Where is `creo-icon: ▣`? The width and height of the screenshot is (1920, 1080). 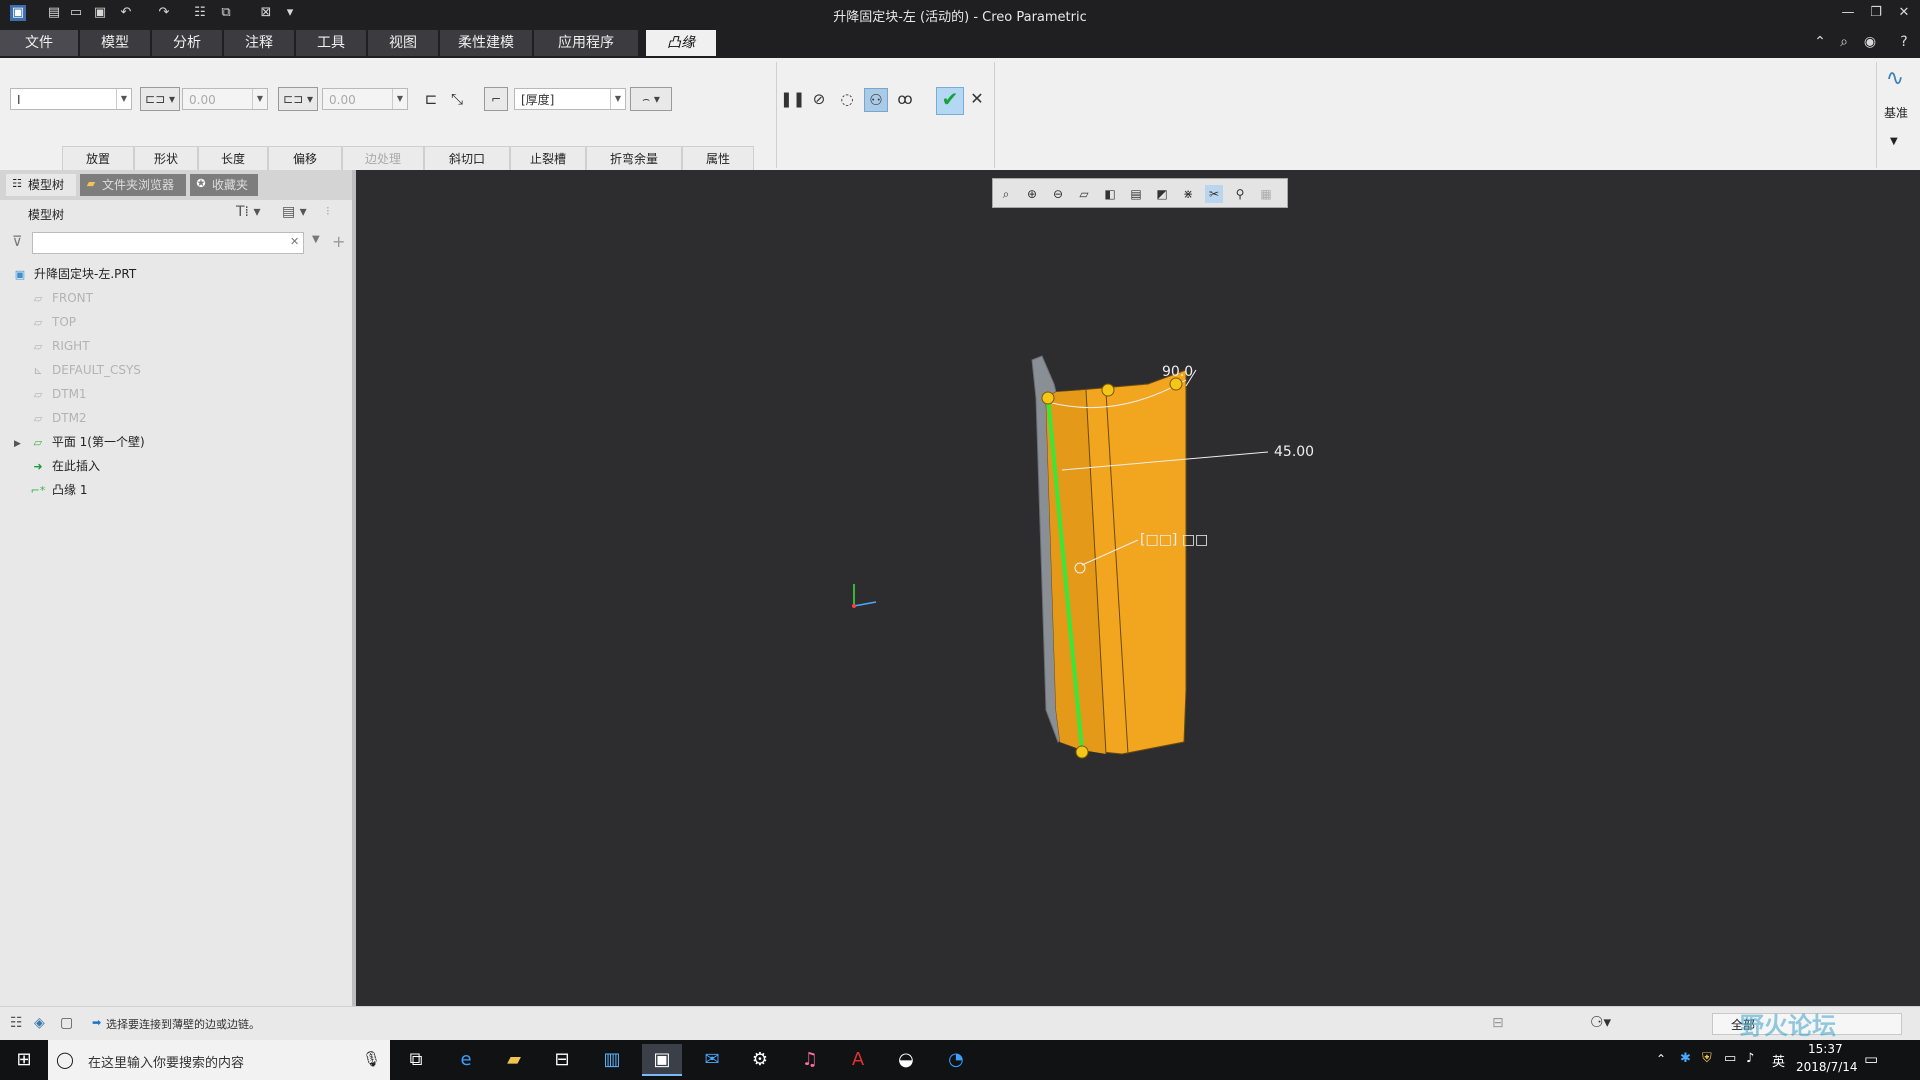
creo-icon: ▣ is located at coordinates (662, 1060).